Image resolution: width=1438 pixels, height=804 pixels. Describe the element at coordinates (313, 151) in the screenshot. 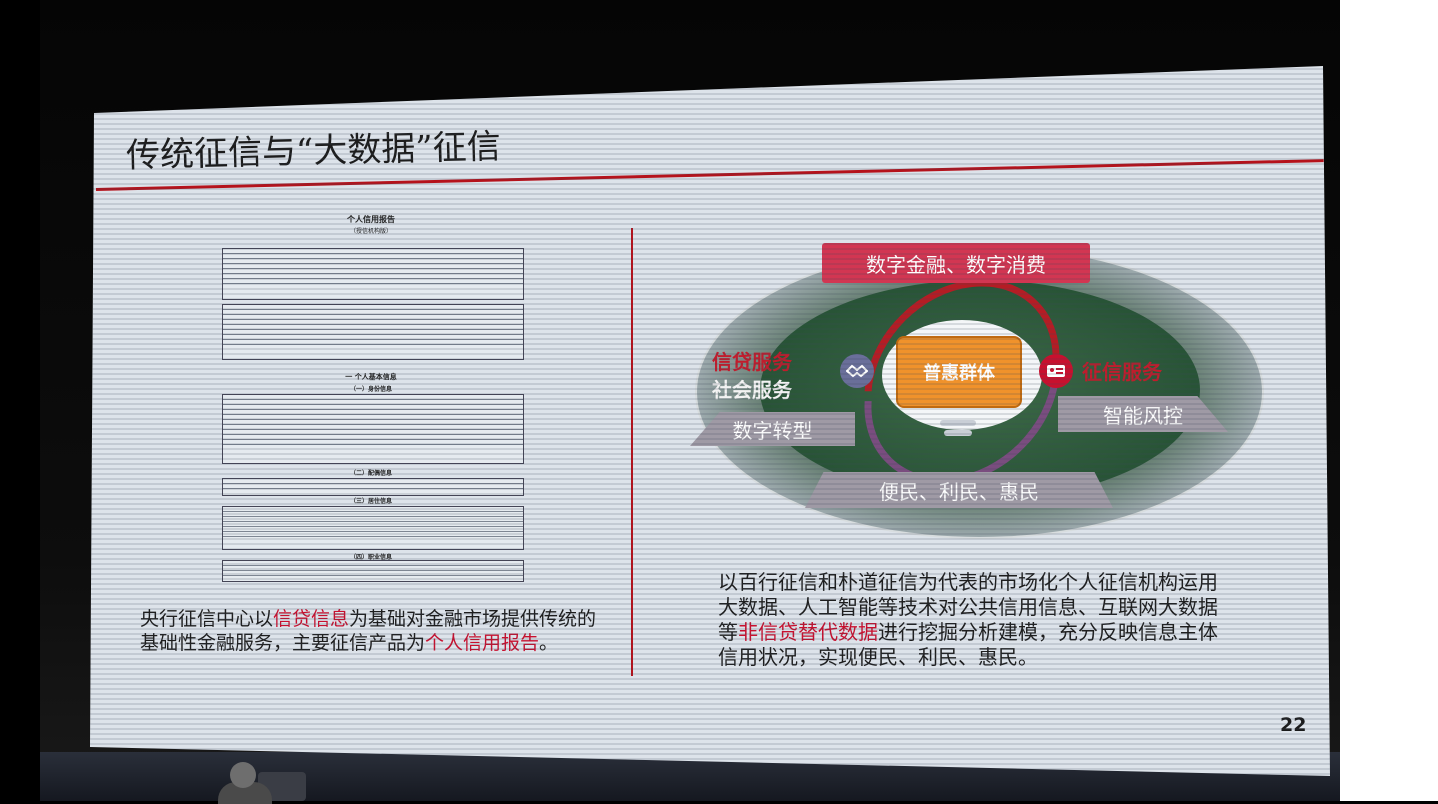

I see `slide-title: 传统征信与“大数据”征信` at that location.